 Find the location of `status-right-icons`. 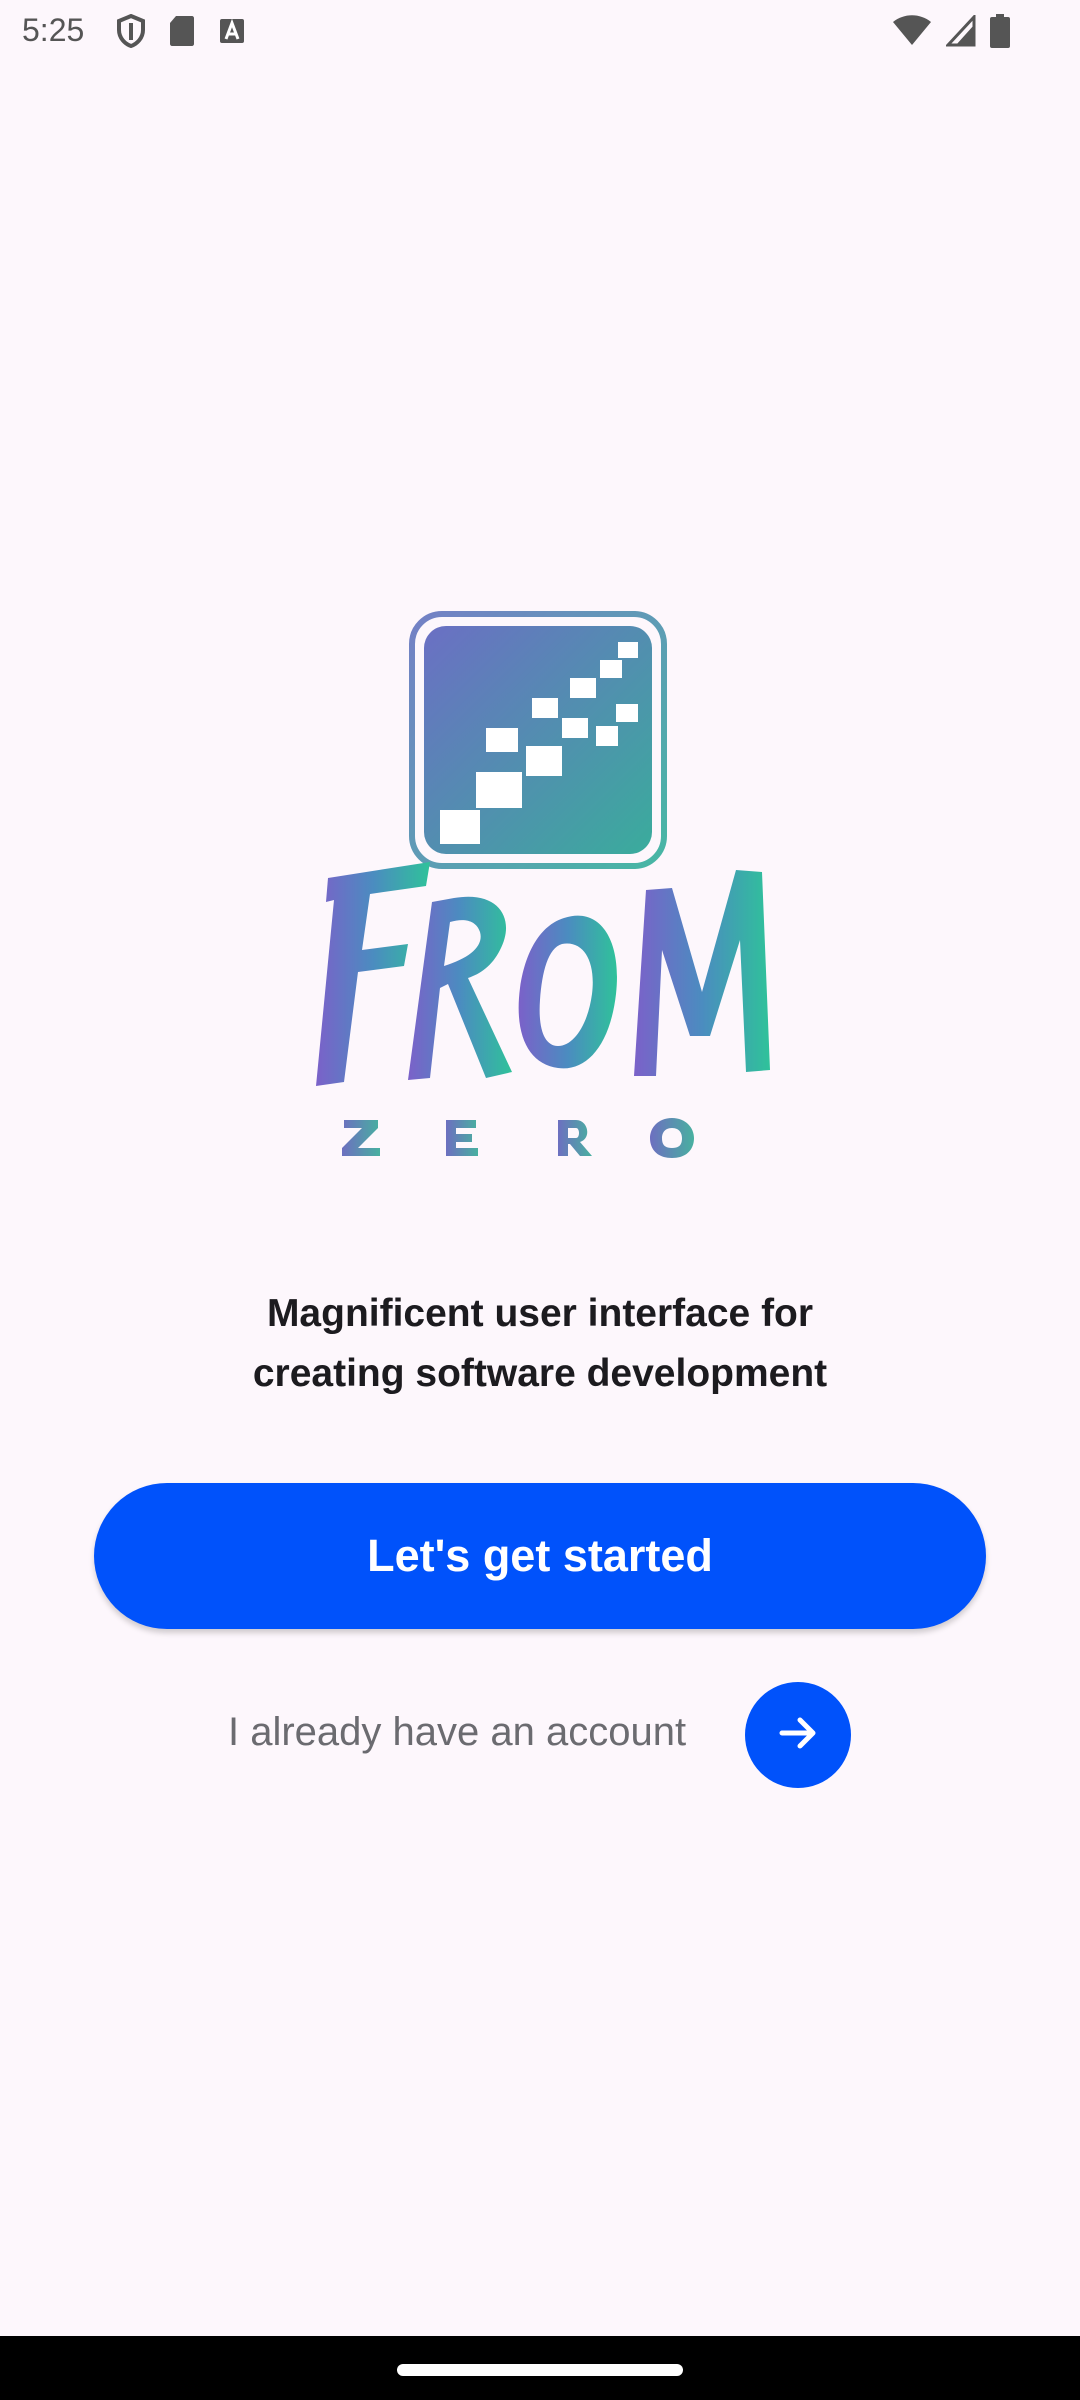

status-right-icons is located at coordinates (951, 31).